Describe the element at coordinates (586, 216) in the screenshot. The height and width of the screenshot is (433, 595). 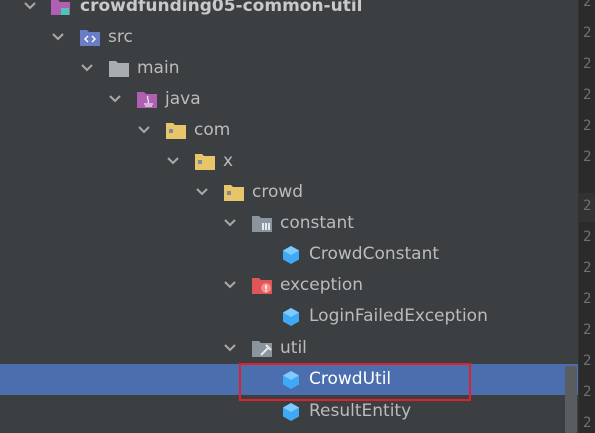
I see `editor-gutter: 2 2 2 2 2 2 2 2 2 2 2 2 2 2` at that location.